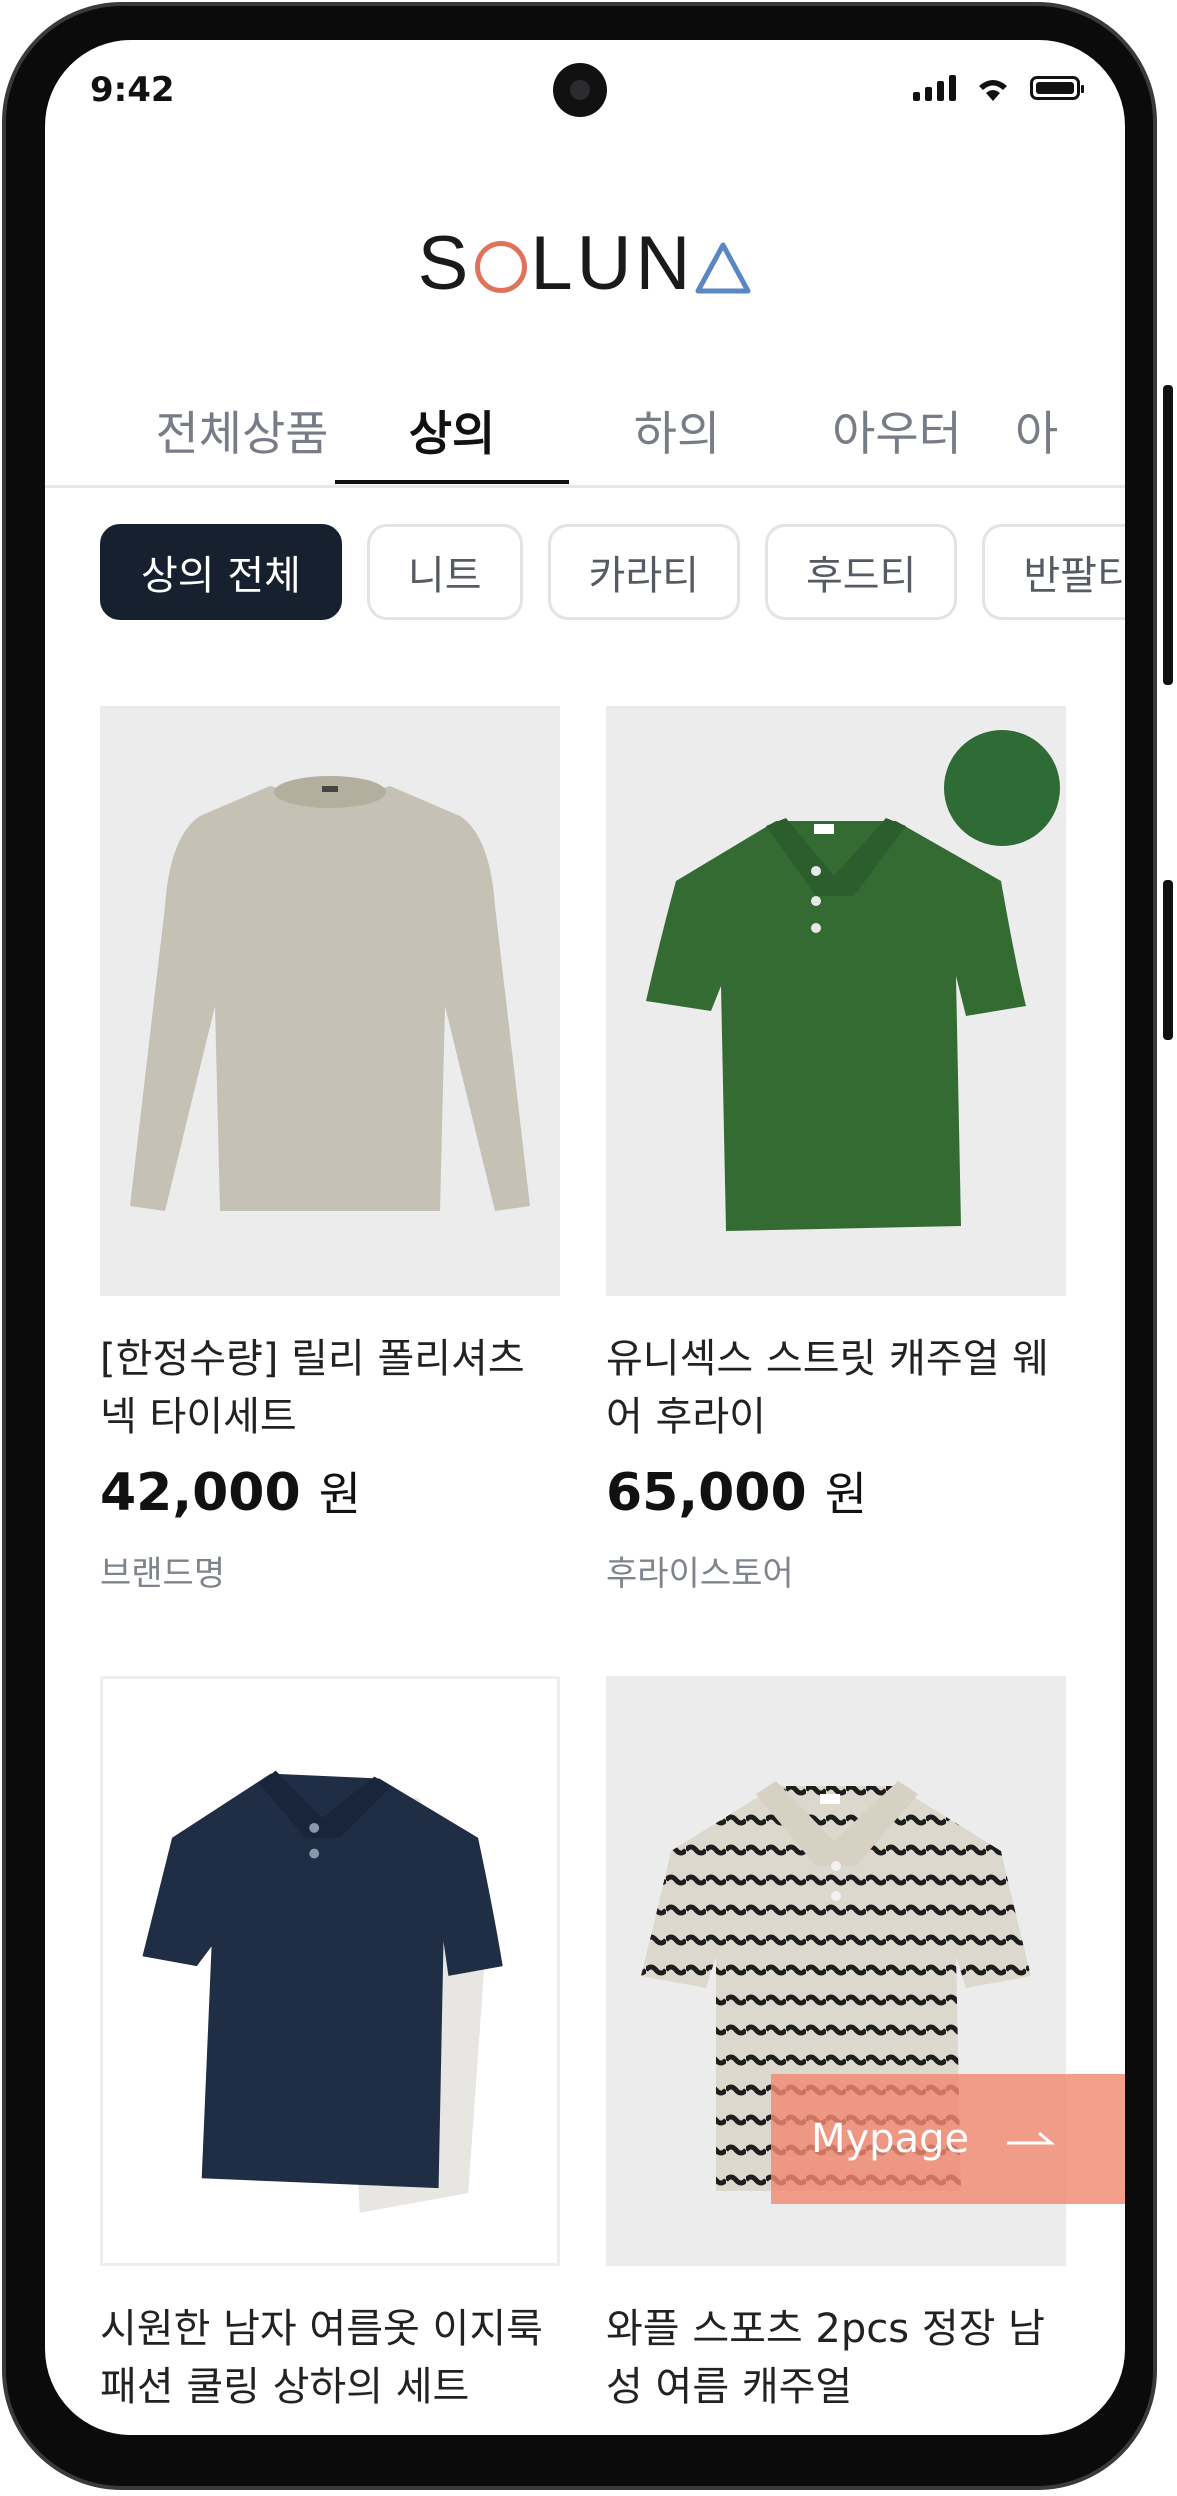 The height and width of the screenshot is (2496, 1177). Describe the element at coordinates (501, 267) in the screenshot. I see `logo-circle-icon` at that location.